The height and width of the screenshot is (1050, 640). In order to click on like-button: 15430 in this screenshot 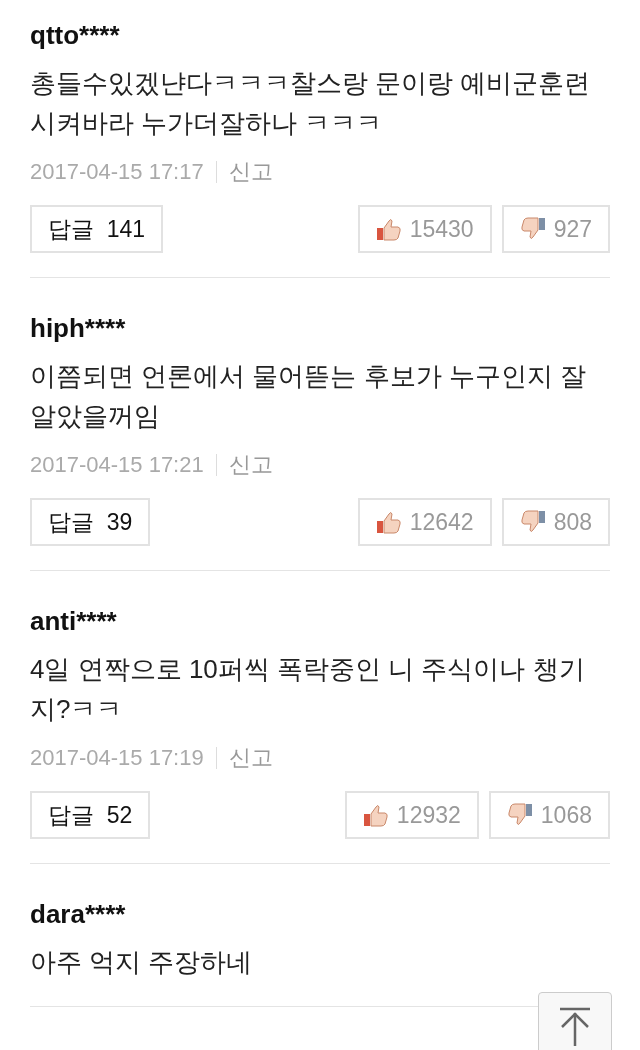, I will do `click(424, 229)`.